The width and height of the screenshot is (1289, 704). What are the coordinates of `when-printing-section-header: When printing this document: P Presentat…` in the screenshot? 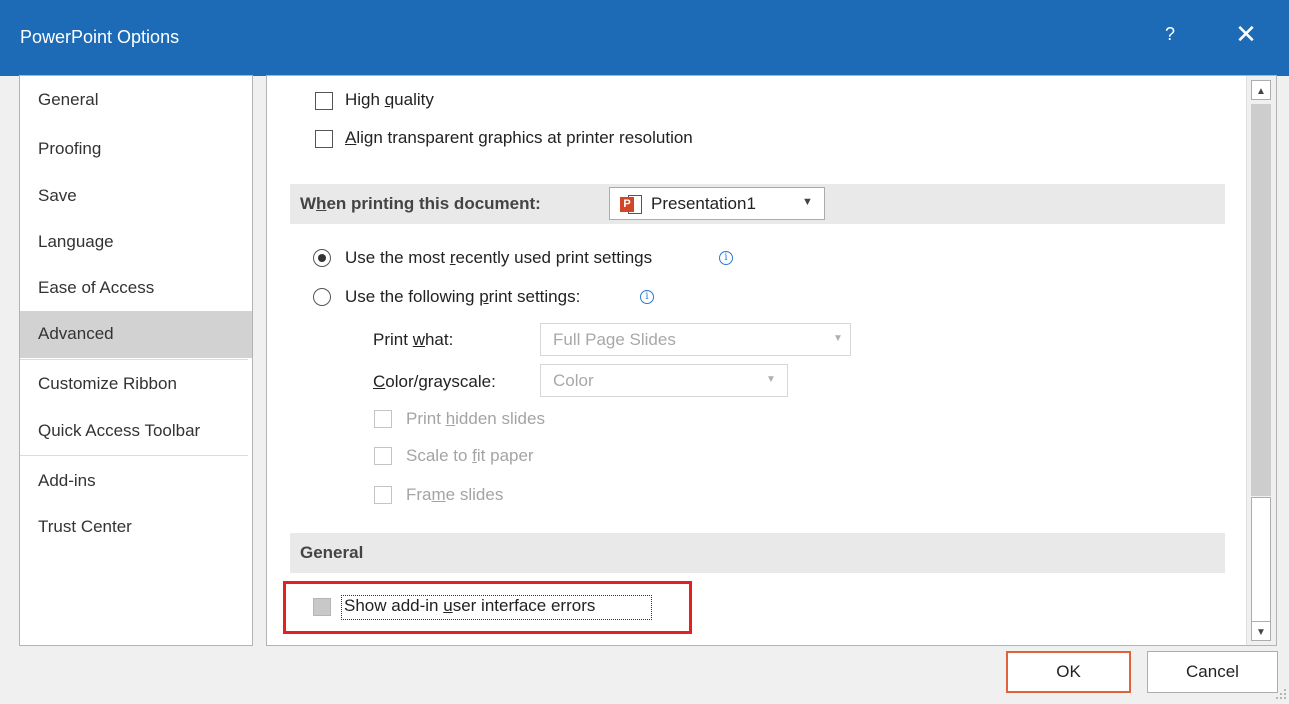 It's located at (757, 204).